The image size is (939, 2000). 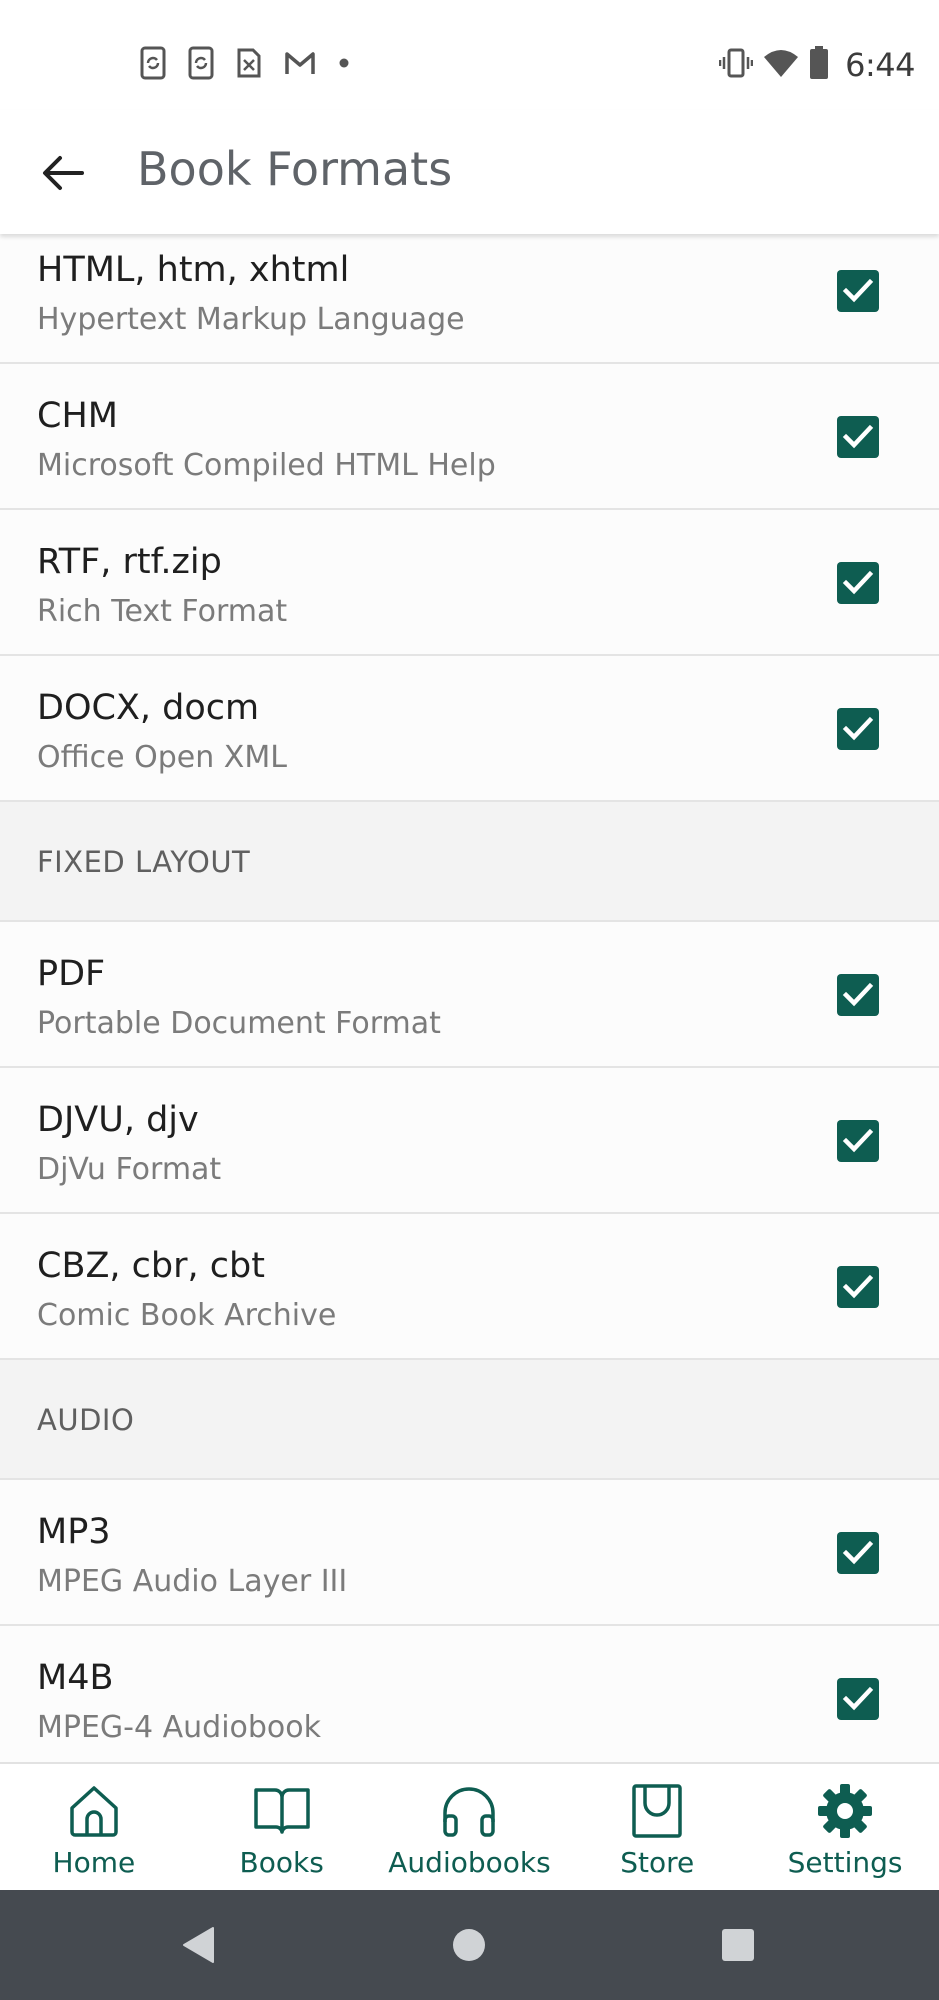 I want to click on format-description: Hypertext Markup Language, so click(x=251, y=319).